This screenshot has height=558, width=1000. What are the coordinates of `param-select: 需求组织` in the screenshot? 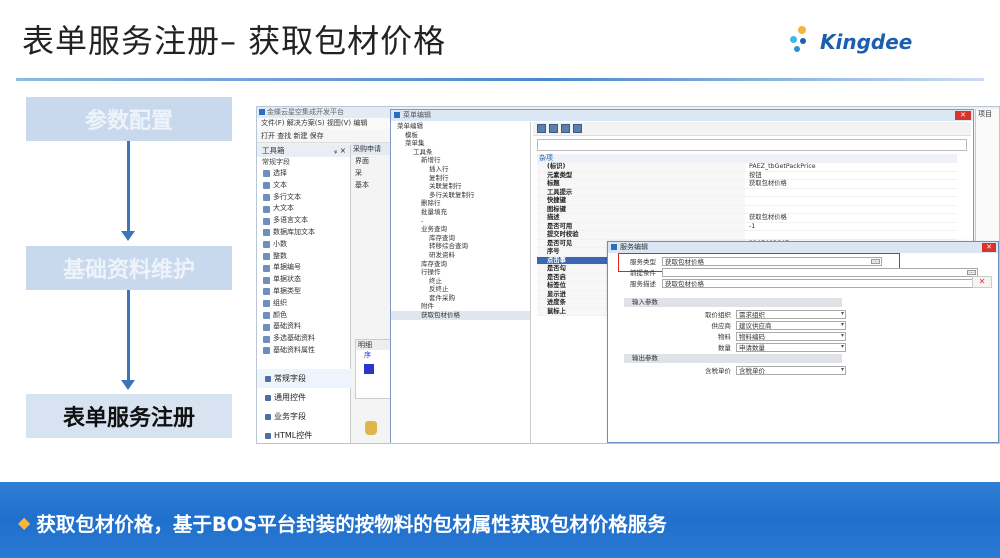 It's located at (791, 314).